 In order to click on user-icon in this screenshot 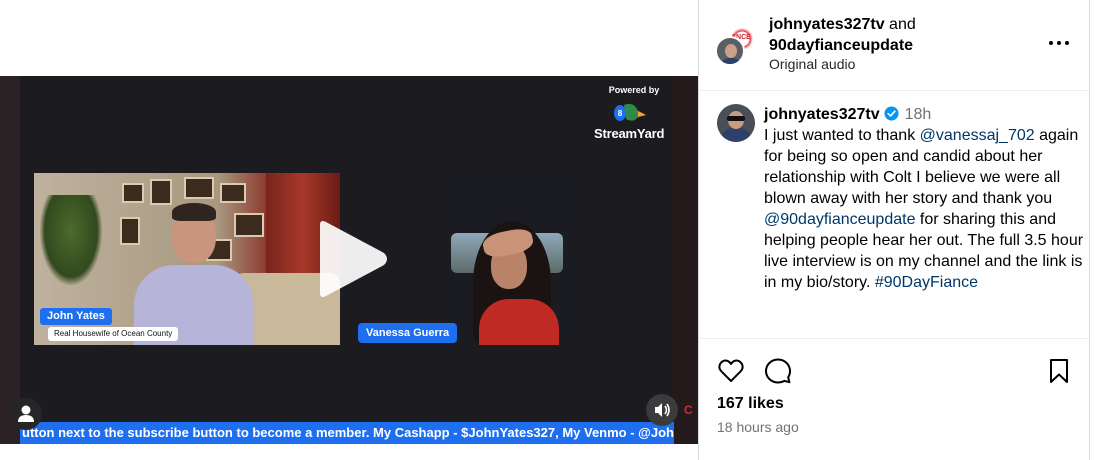, I will do `click(26, 413)`.